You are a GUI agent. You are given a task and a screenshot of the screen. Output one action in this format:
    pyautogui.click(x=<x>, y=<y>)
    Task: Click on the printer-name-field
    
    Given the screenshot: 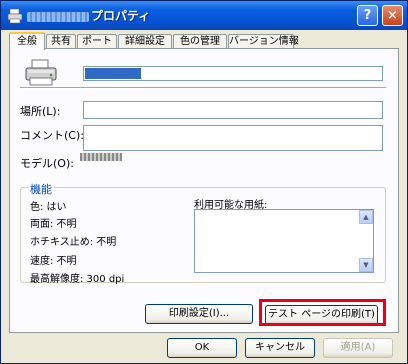 What is the action you would take?
    pyautogui.click(x=233, y=73)
    